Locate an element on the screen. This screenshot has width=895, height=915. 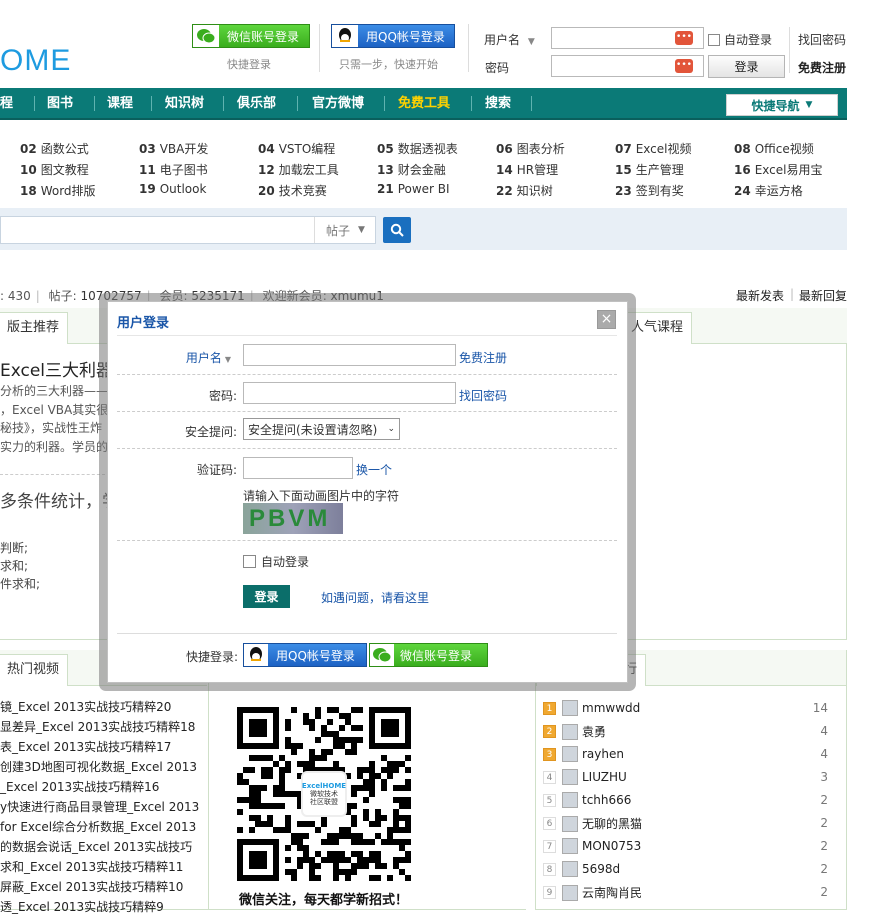
ranking-row: 9 云南陶肖民 is located at coordinates (592, 892).